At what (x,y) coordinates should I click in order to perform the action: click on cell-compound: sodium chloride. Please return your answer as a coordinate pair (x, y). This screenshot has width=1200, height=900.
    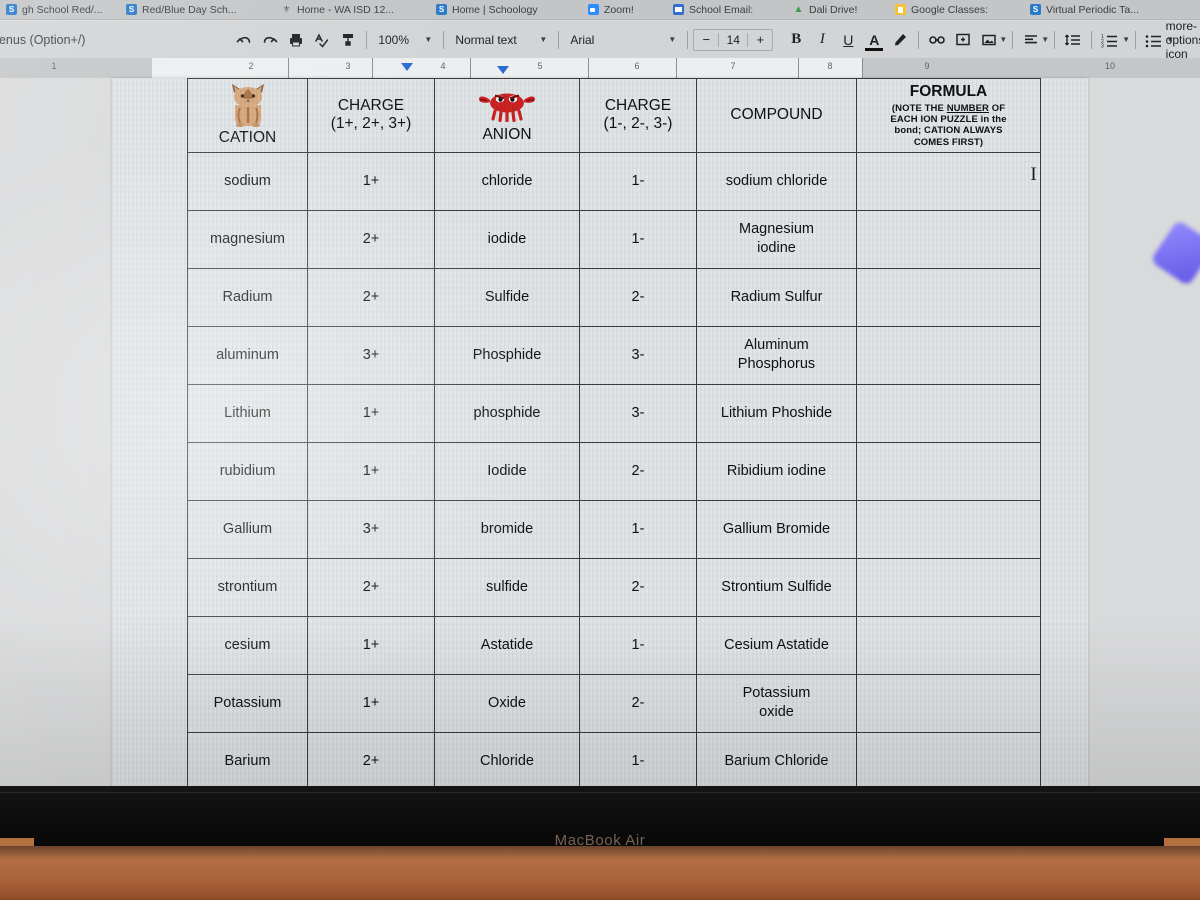
    Looking at the image, I should click on (776, 181).